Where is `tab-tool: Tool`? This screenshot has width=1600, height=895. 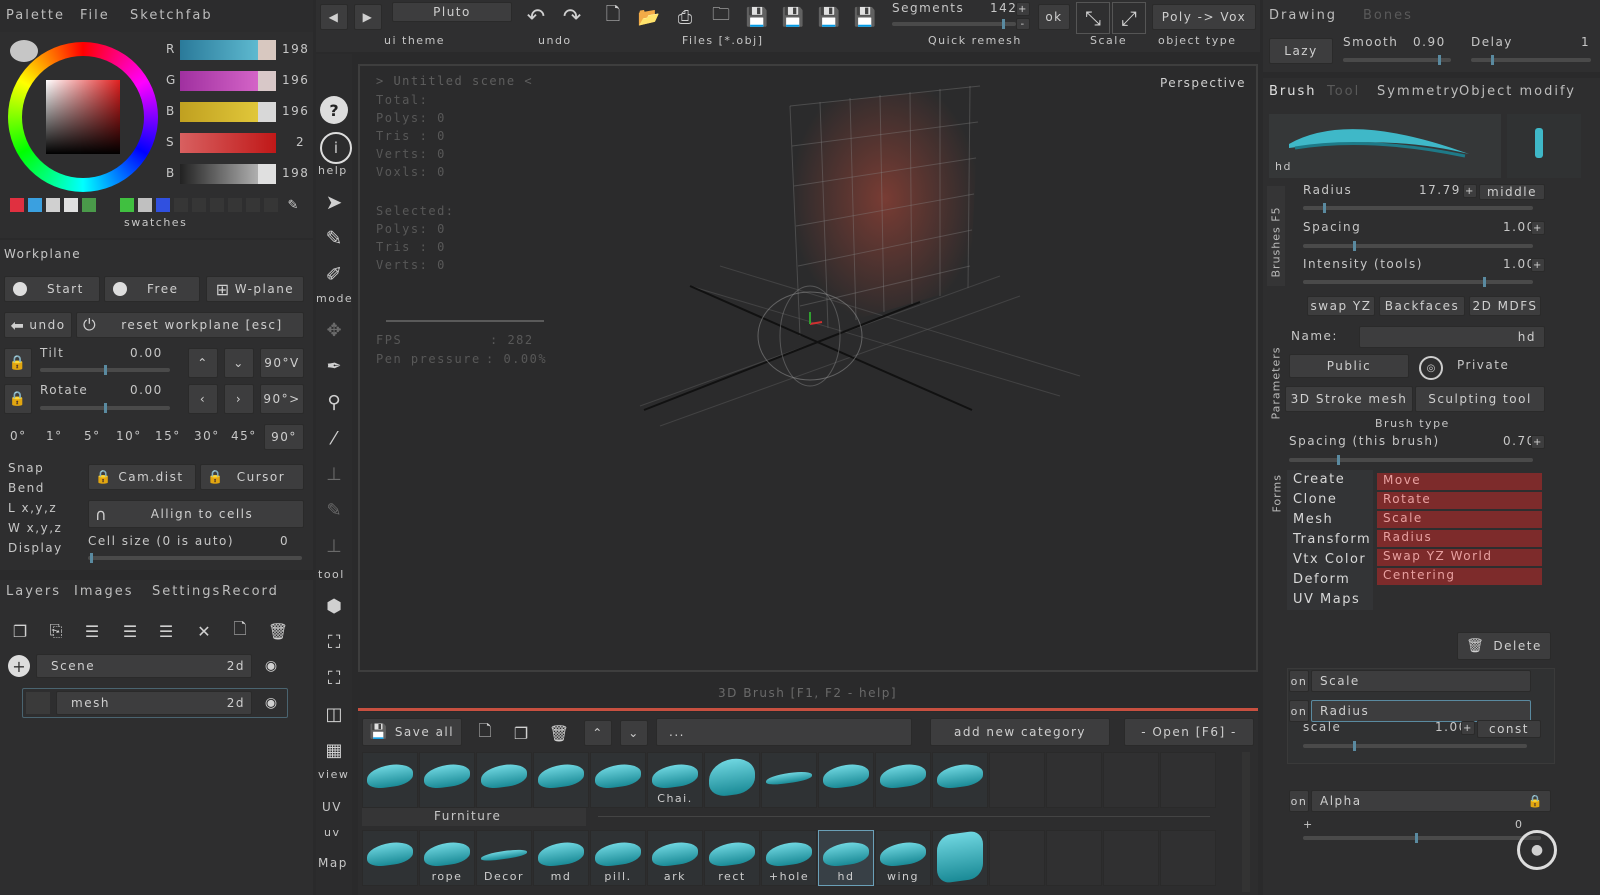 tab-tool: Tool is located at coordinates (1343, 91).